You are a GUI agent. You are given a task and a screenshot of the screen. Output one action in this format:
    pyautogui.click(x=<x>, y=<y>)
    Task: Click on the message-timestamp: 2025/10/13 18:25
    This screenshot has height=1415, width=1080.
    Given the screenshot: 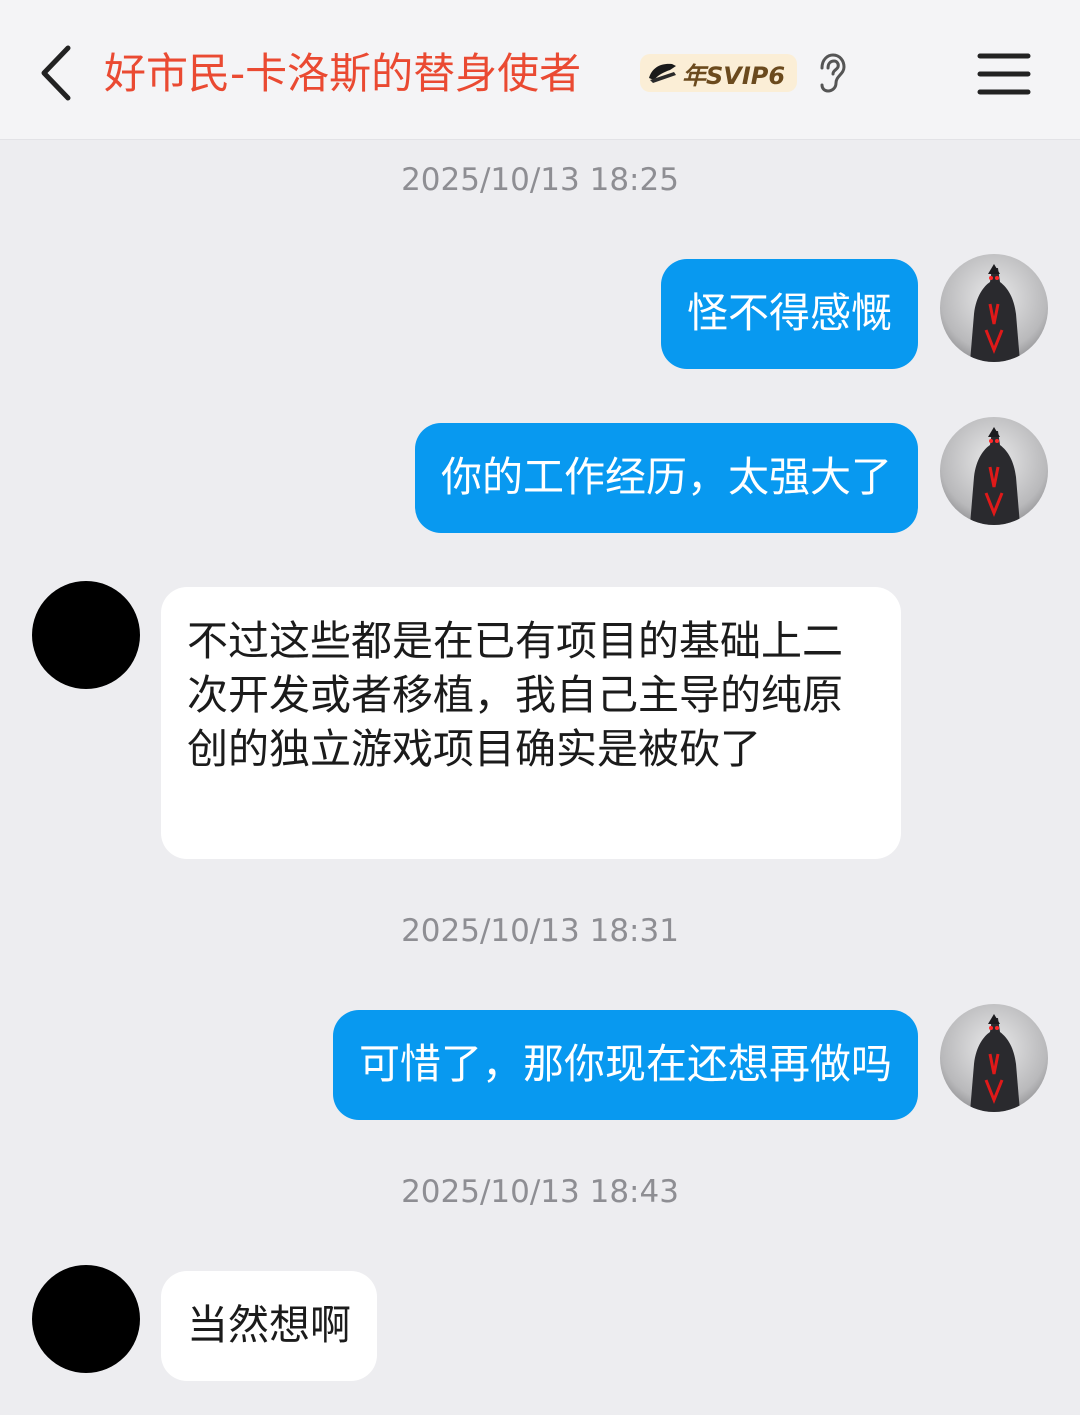 What is the action you would take?
    pyautogui.click(x=540, y=180)
    